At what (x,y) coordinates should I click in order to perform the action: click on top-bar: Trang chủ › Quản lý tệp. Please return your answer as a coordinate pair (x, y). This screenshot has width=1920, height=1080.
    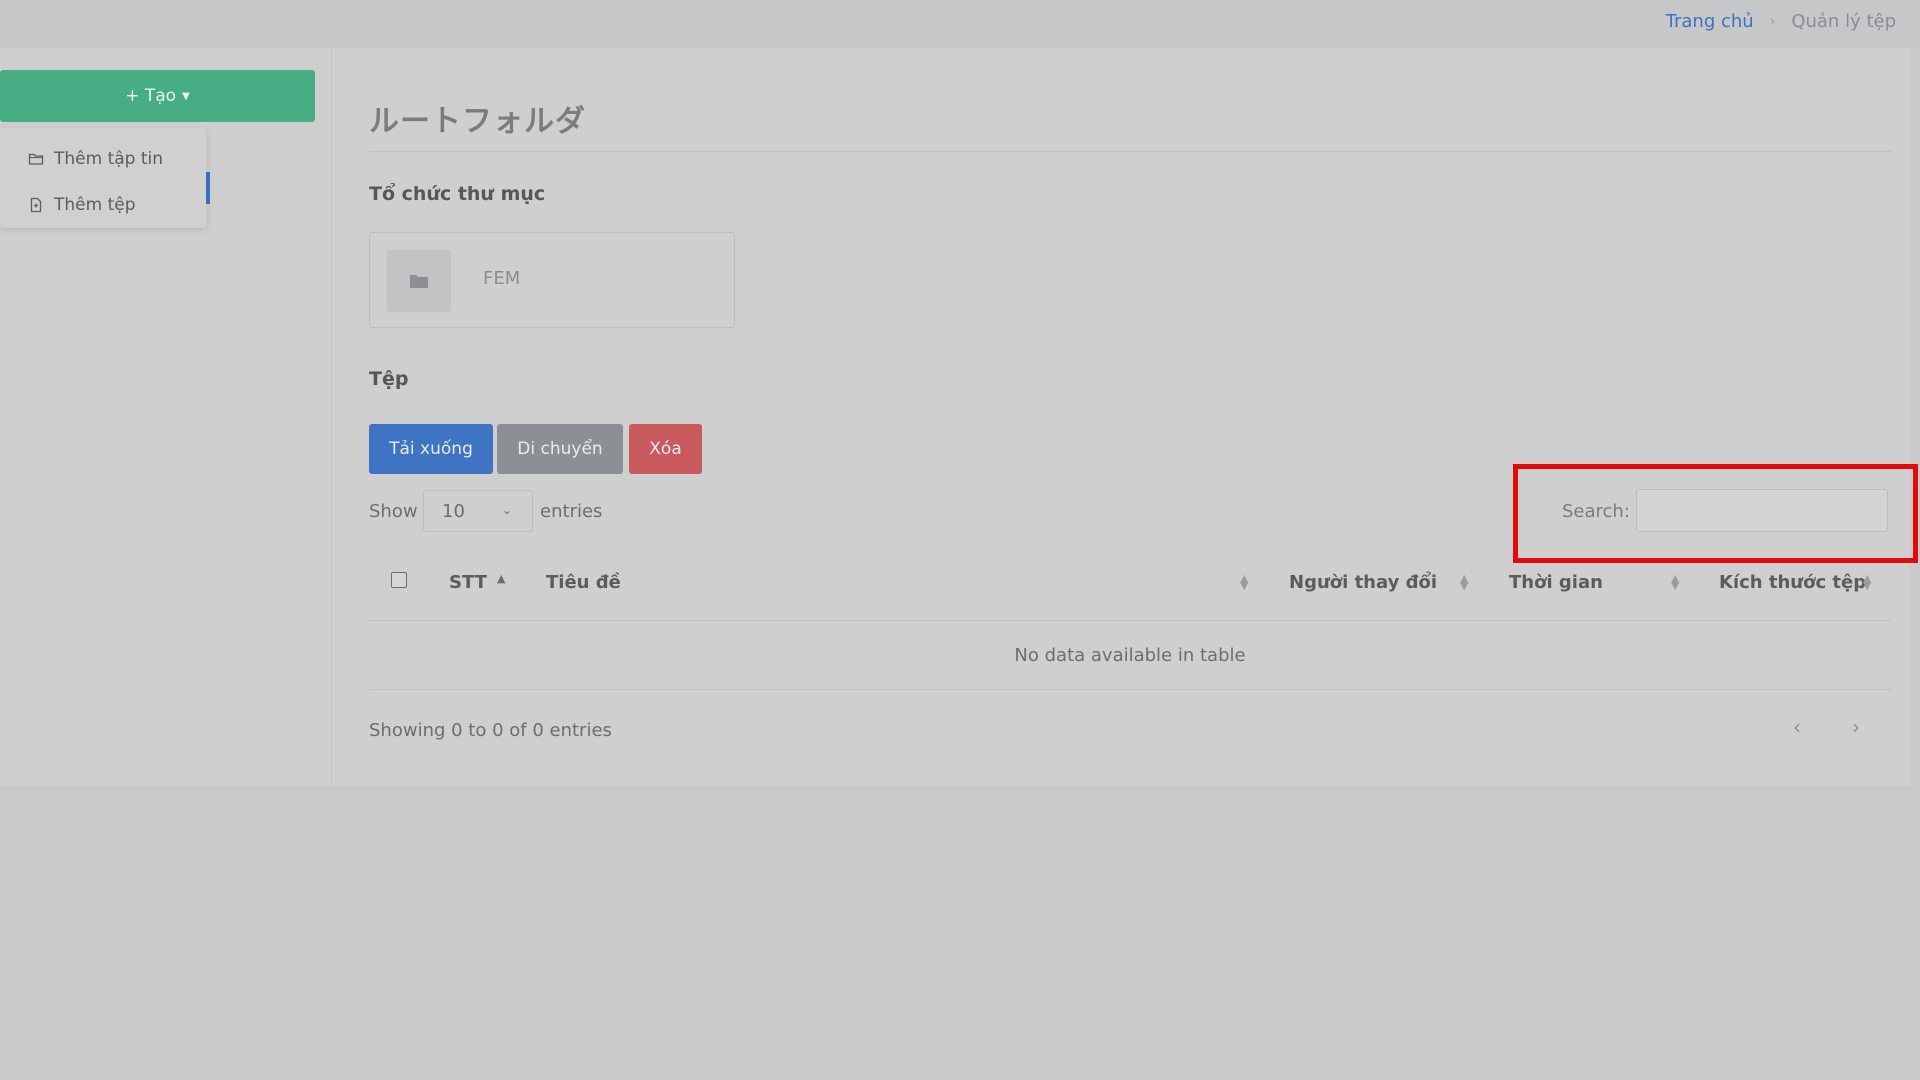
    Looking at the image, I should click on (960, 24).